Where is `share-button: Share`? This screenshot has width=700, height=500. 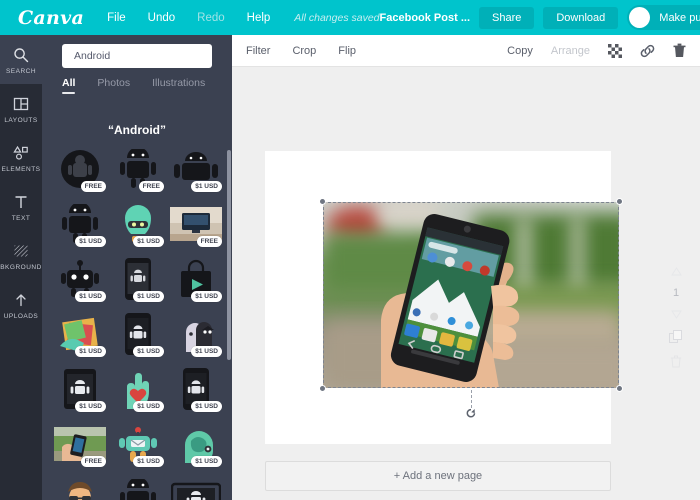
share-button: Share is located at coordinates (507, 17).